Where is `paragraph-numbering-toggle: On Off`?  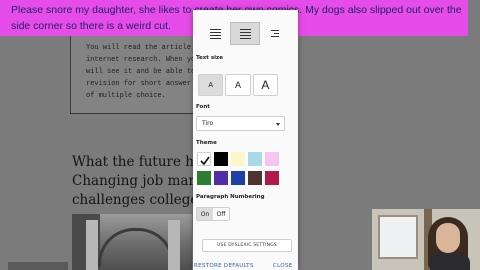 paragraph-numbering-toggle: On Off is located at coordinates (213, 214).